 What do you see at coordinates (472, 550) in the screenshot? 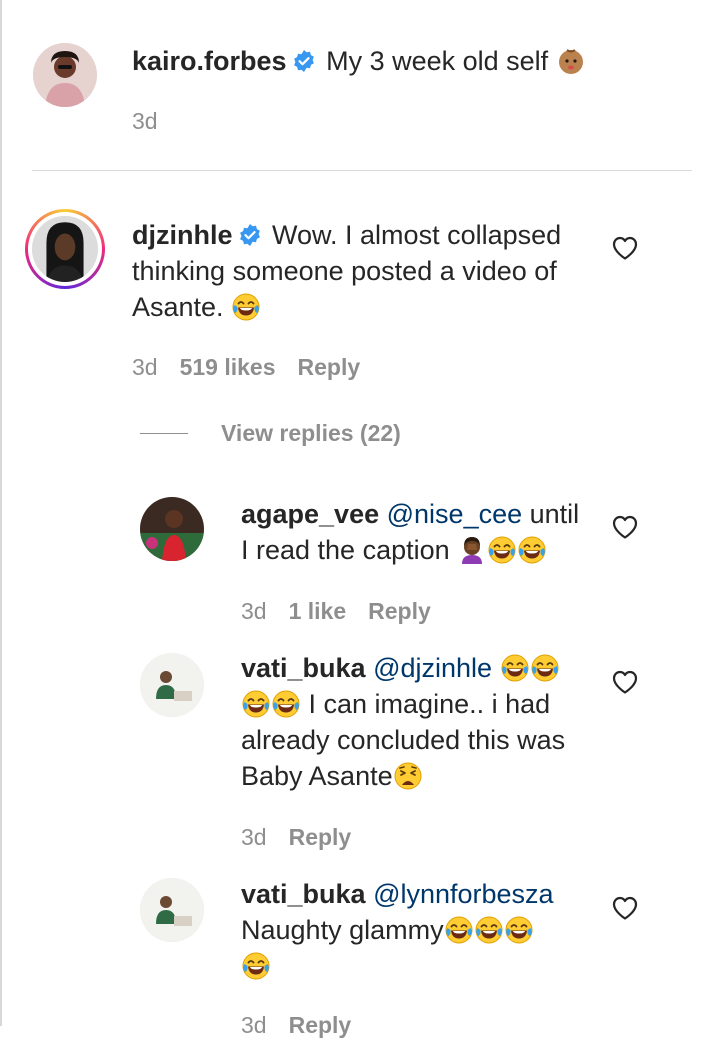
I see `facepalm-emoji-icon` at bounding box center [472, 550].